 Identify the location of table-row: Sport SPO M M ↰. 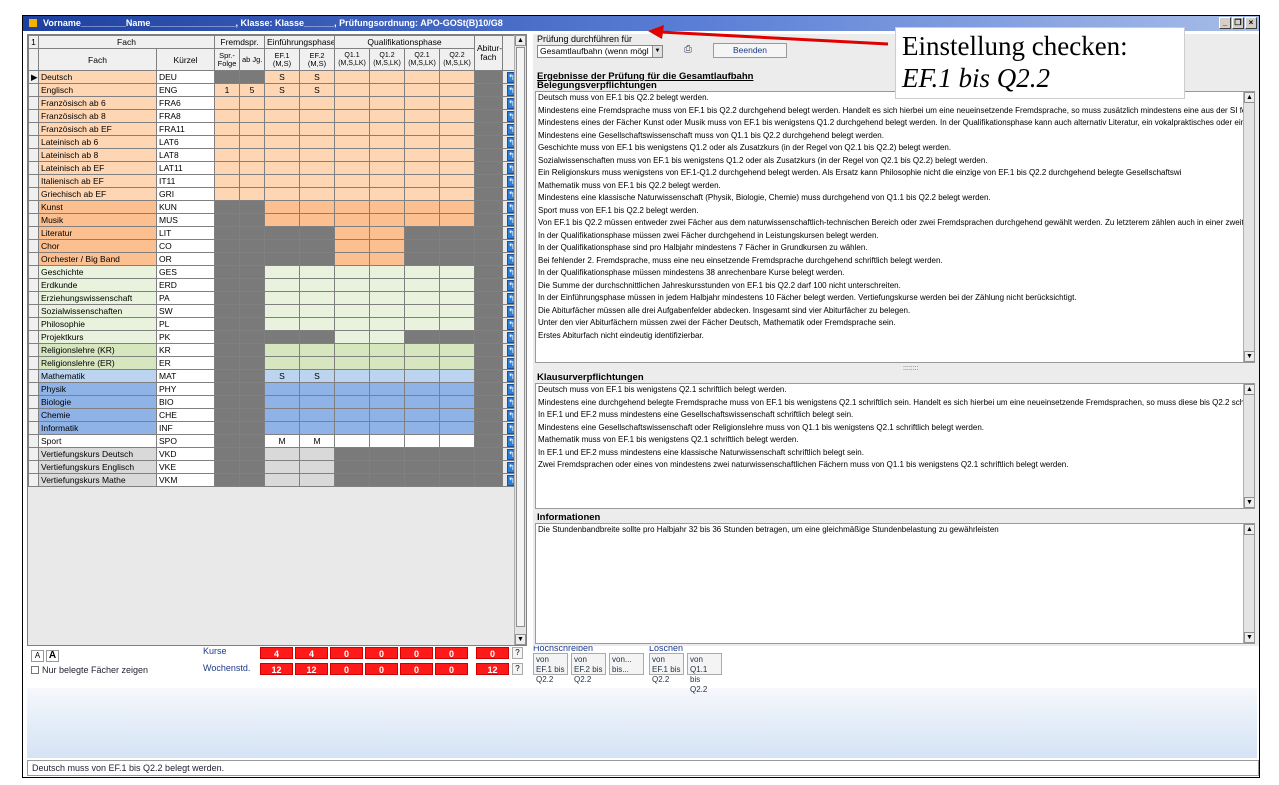
(275, 441).